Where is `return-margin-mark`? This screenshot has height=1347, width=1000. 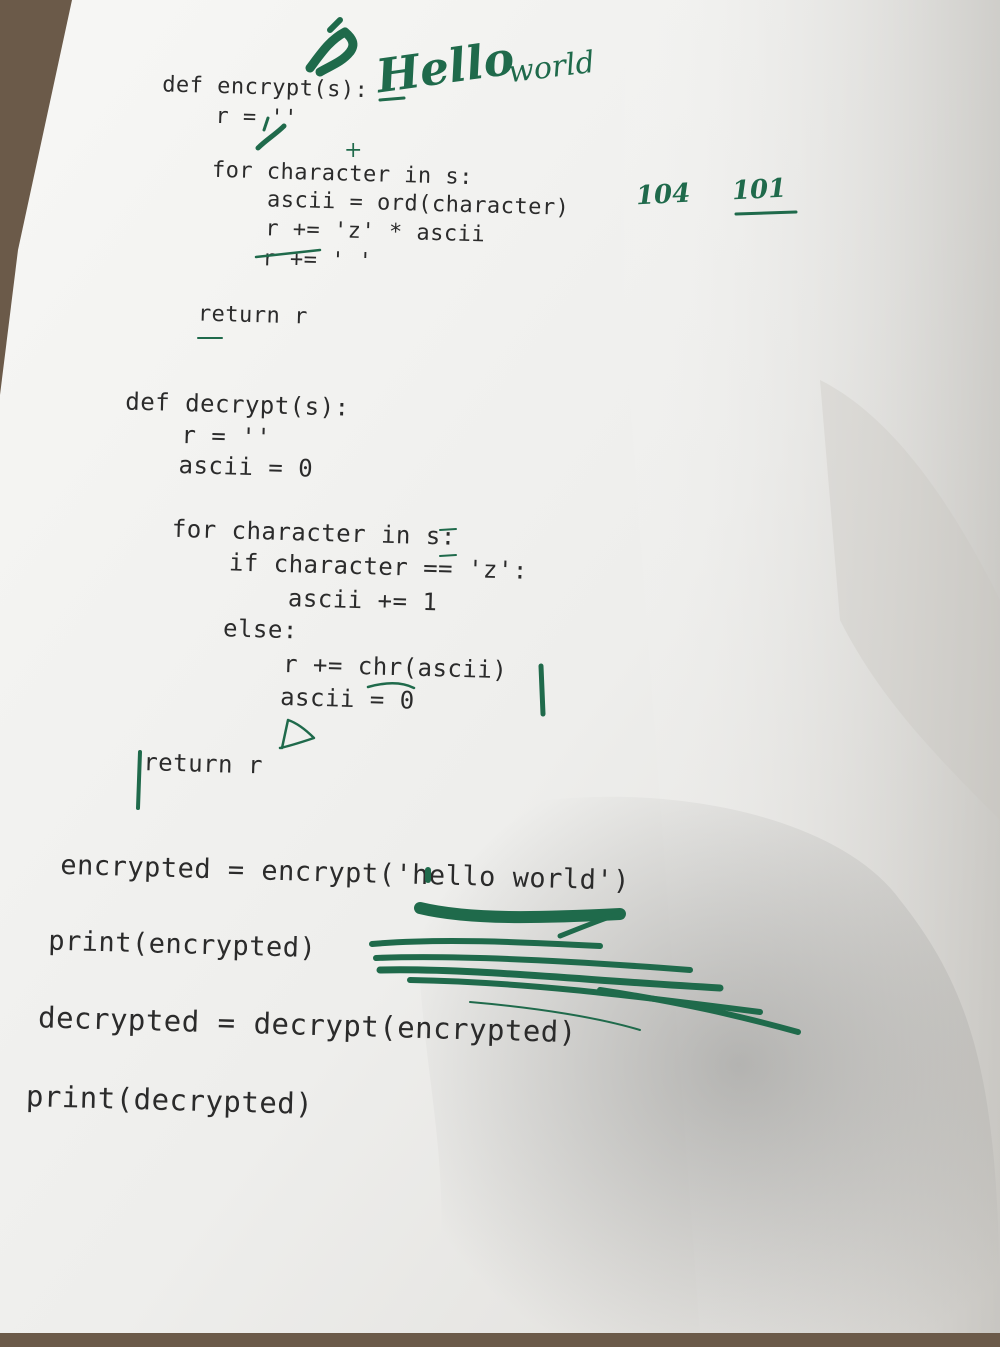
return-margin-mark is located at coordinates (139, 780).